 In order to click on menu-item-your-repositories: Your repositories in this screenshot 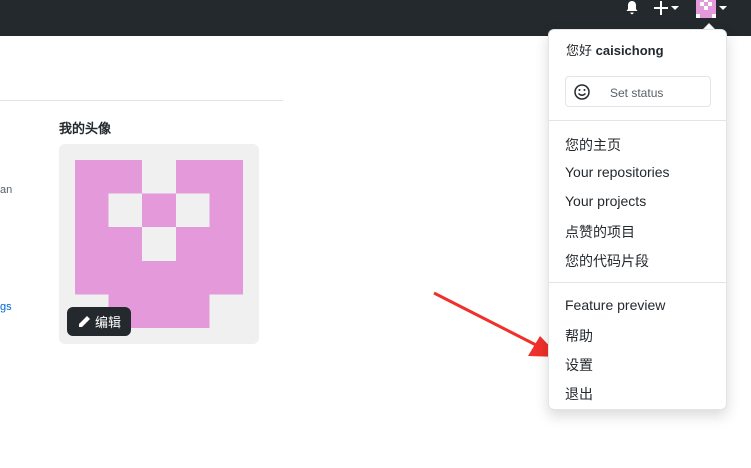, I will do `click(617, 172)`.